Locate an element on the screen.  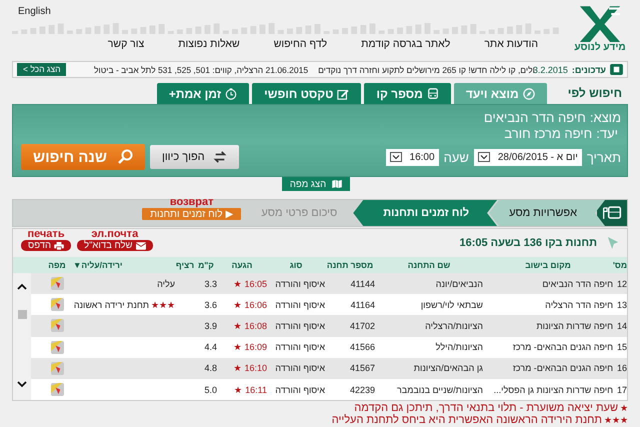
arrival-time: 16:06 is located at coordinates (255, 305).